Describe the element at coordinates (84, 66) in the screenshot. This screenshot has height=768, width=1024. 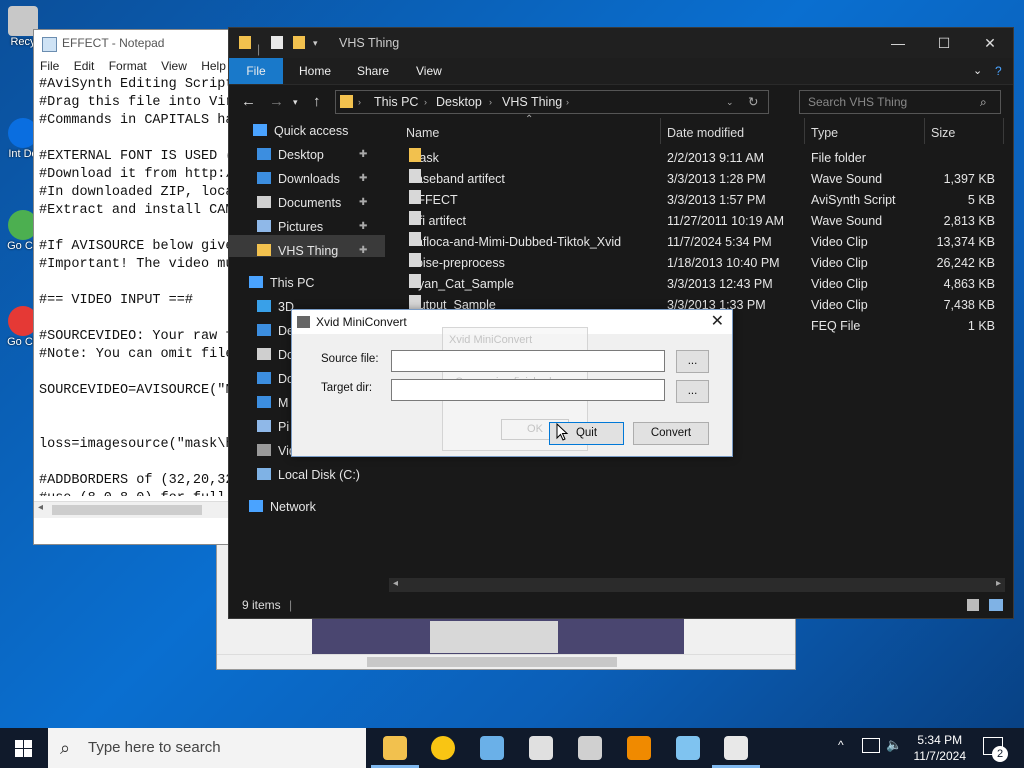
I see `menu-edit: Edit` at that location.